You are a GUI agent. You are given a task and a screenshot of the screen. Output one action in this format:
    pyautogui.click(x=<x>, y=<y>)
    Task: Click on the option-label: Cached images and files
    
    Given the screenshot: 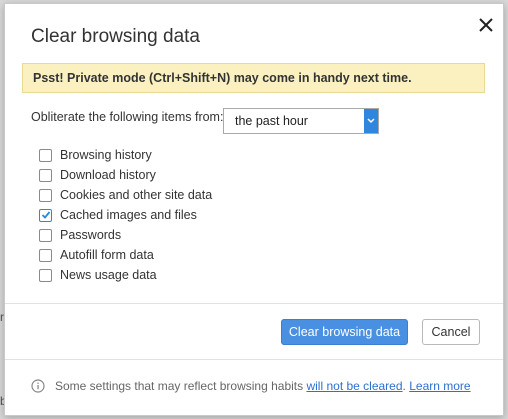 What is the action you would take?
    pyautogui.click(x=128, y=215)
    